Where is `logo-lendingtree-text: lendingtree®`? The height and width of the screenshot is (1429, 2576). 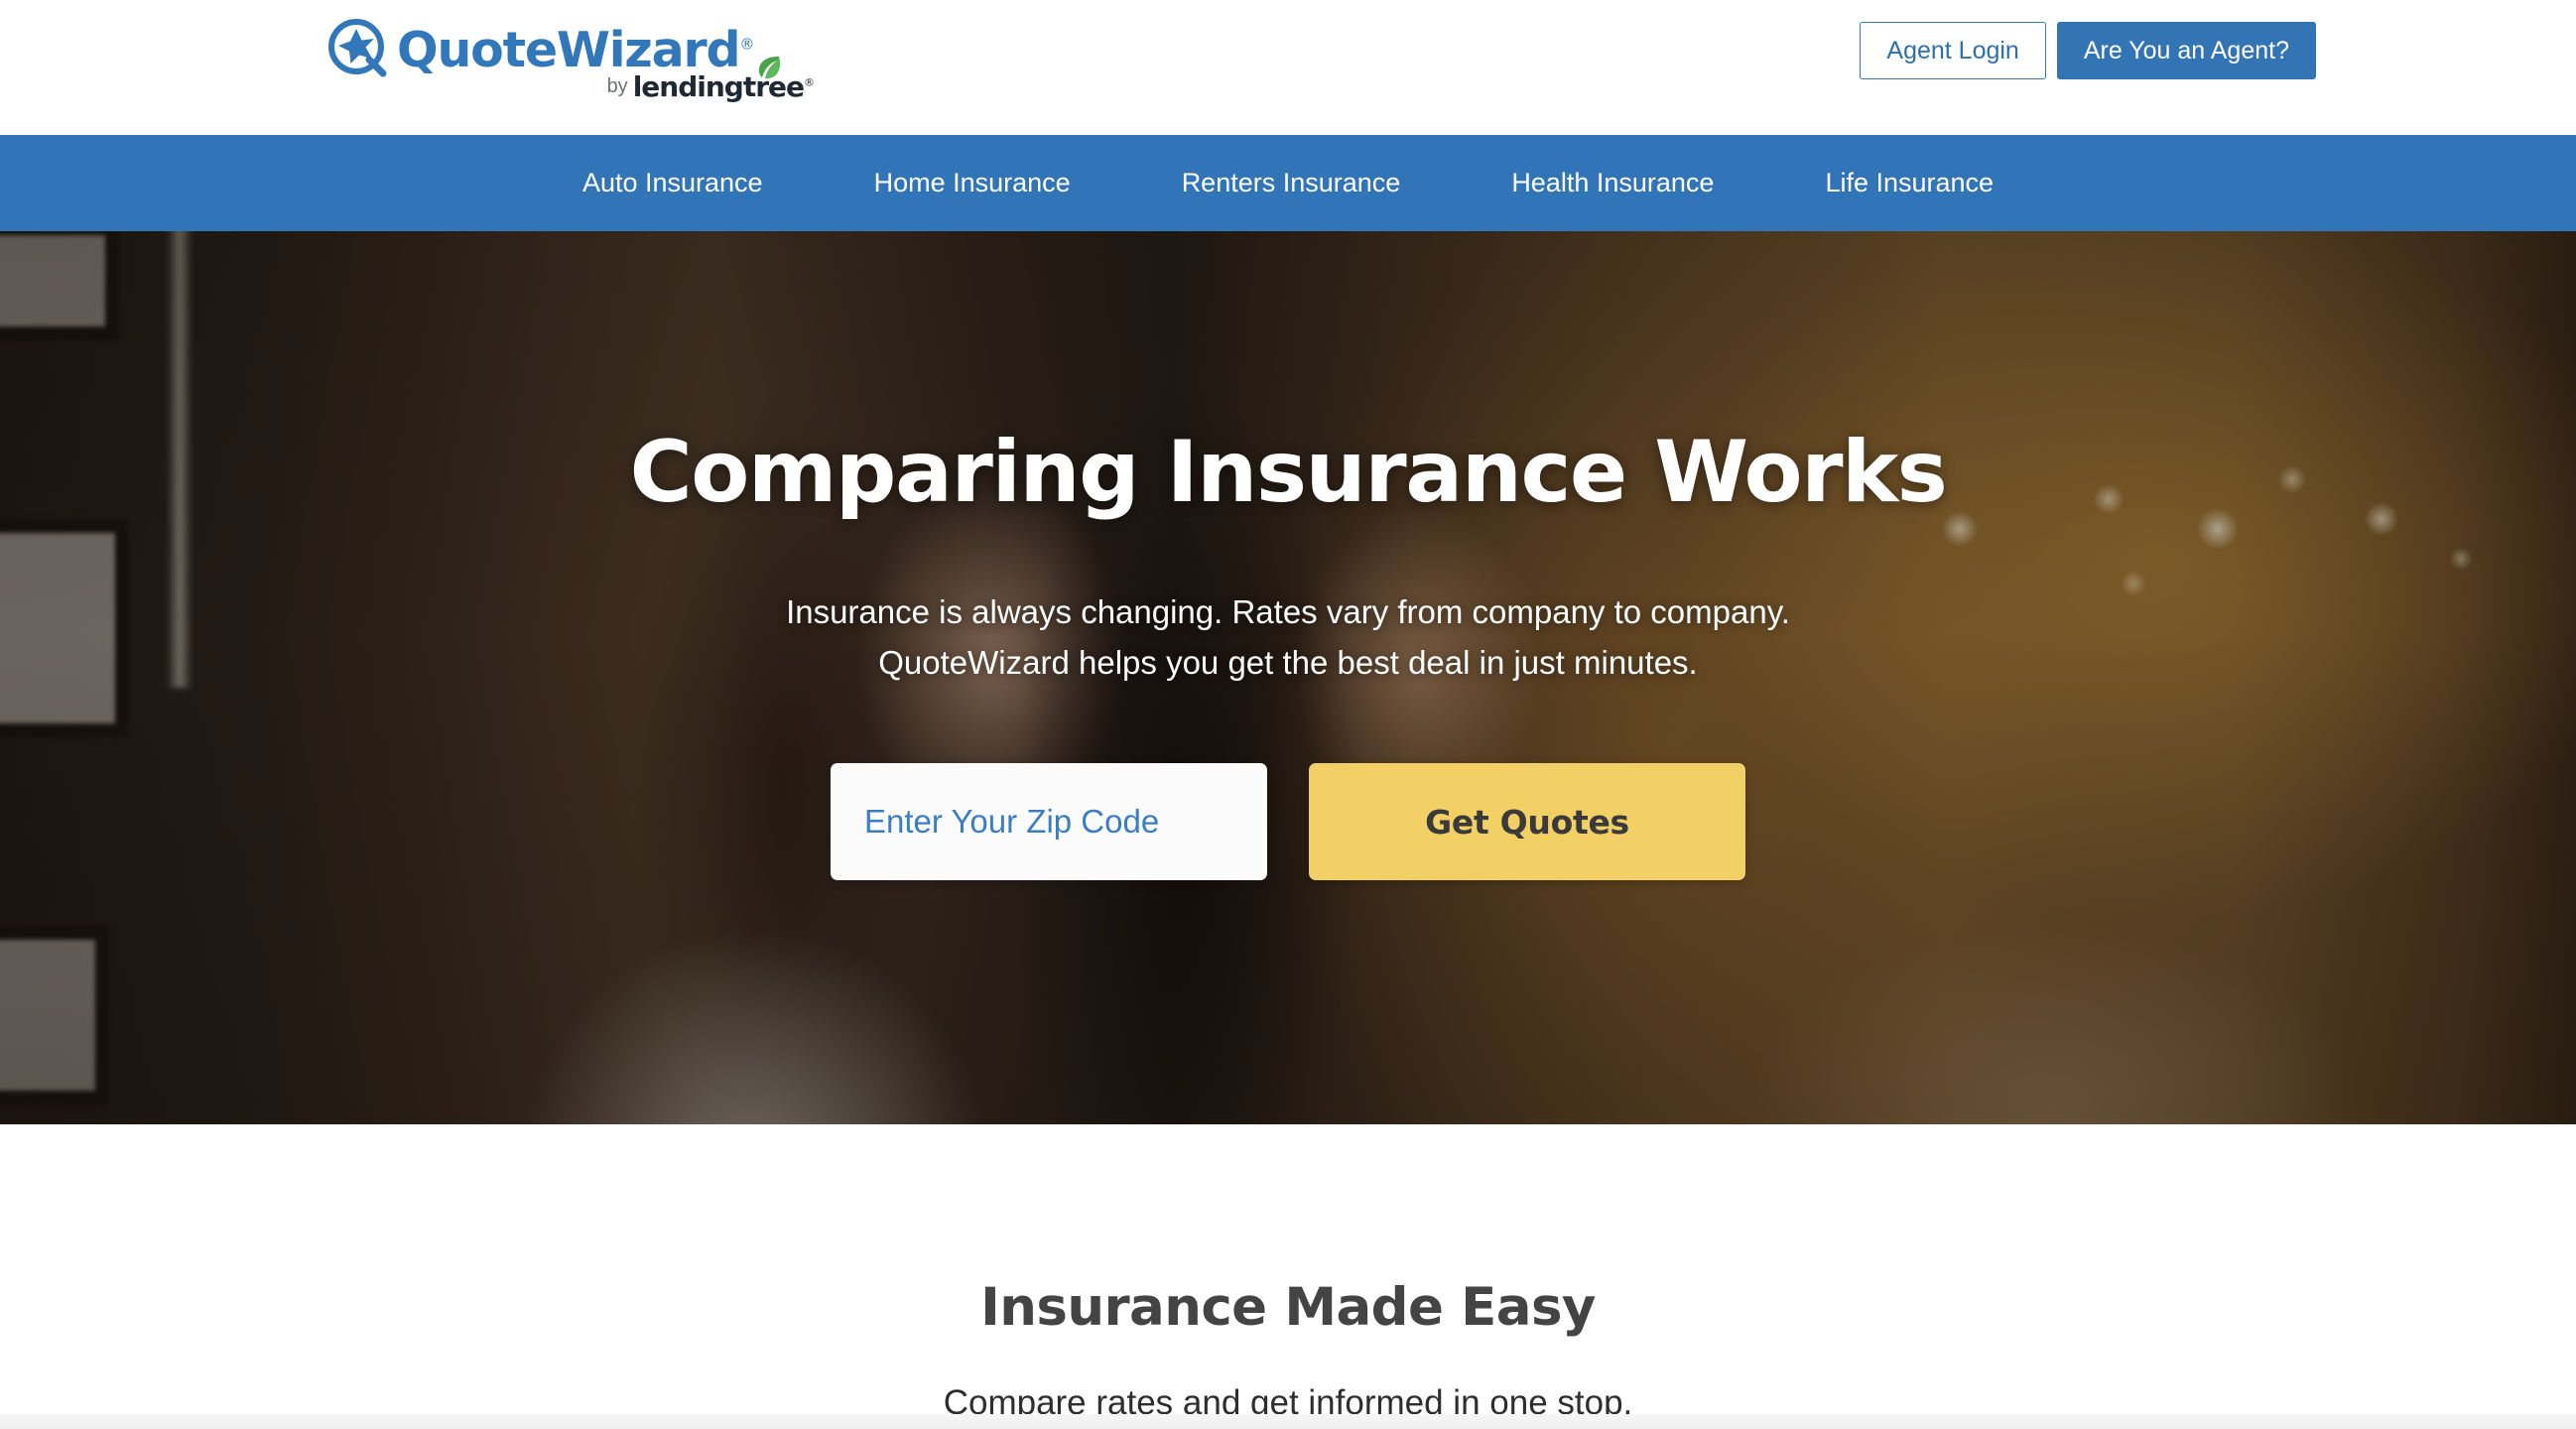 logo-lendingtree-text: lendingtree® is located at coordinates (724, 79).